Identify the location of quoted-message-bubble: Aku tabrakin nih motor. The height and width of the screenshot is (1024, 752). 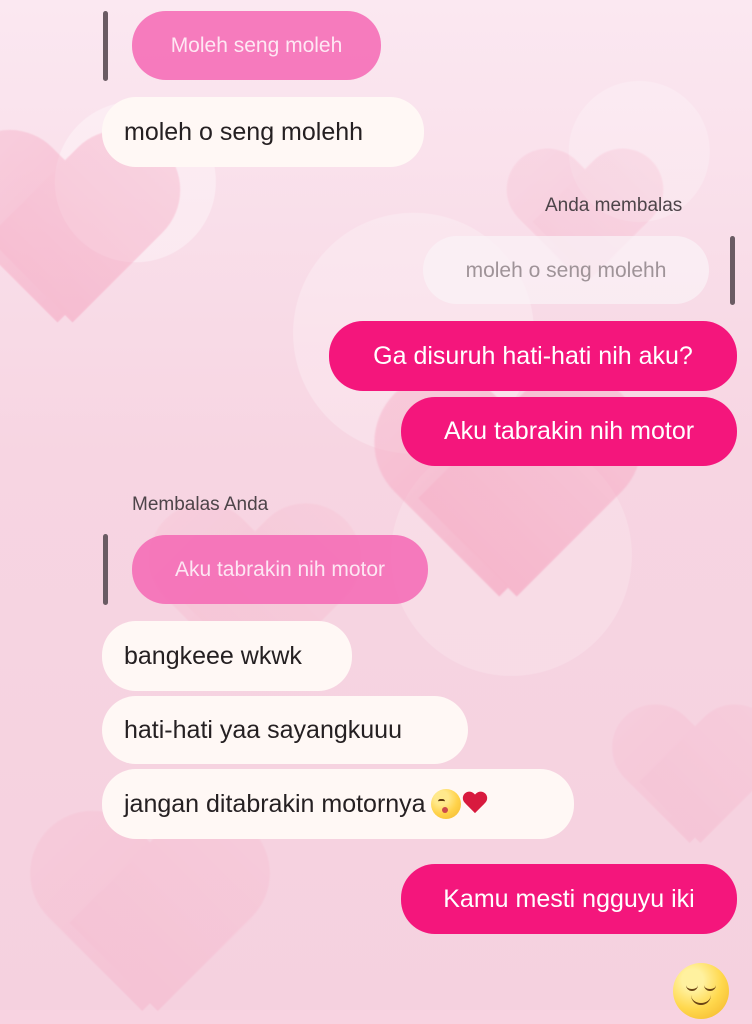
(280, 569).